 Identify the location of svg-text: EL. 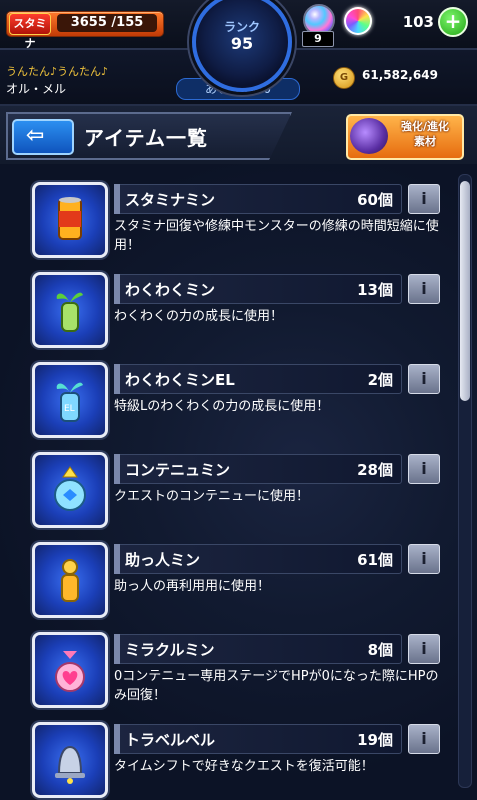
(69, 409).